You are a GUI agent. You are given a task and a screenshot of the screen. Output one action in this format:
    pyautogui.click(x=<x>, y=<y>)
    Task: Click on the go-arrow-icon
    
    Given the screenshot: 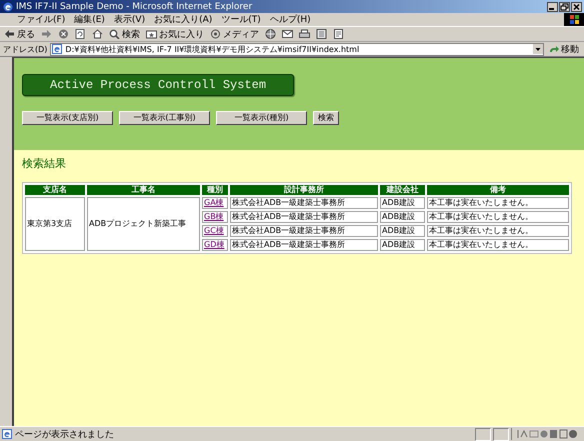 What is the action you would take?
    pyautogui.click(x=554, y=49)
    